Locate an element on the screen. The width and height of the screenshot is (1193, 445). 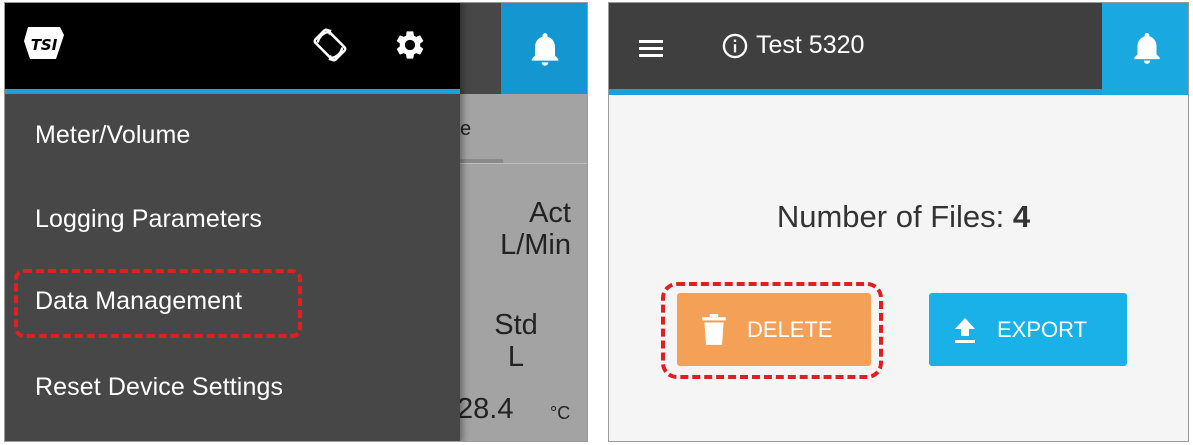
divider is located at coordinates (523, 163).